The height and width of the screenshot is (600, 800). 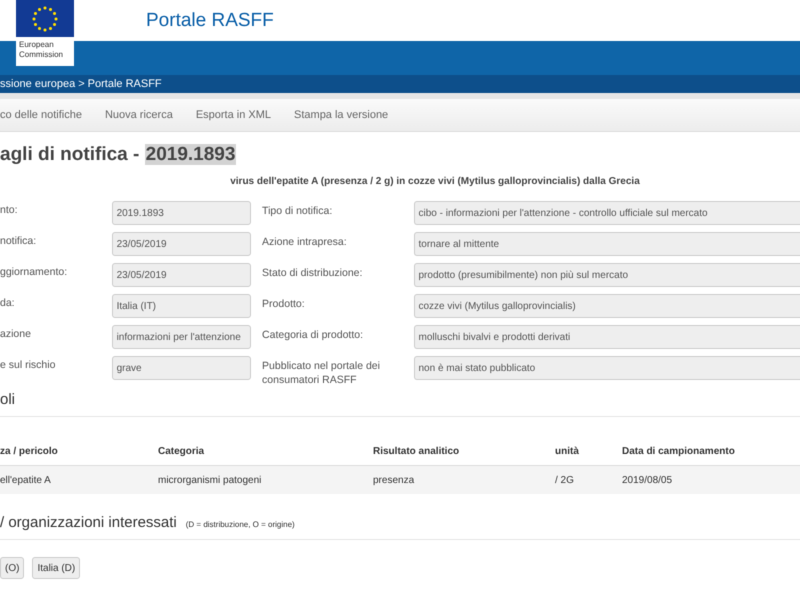 I want to click on field-label: Tipo di notifica:, so click(x=298, y=211).